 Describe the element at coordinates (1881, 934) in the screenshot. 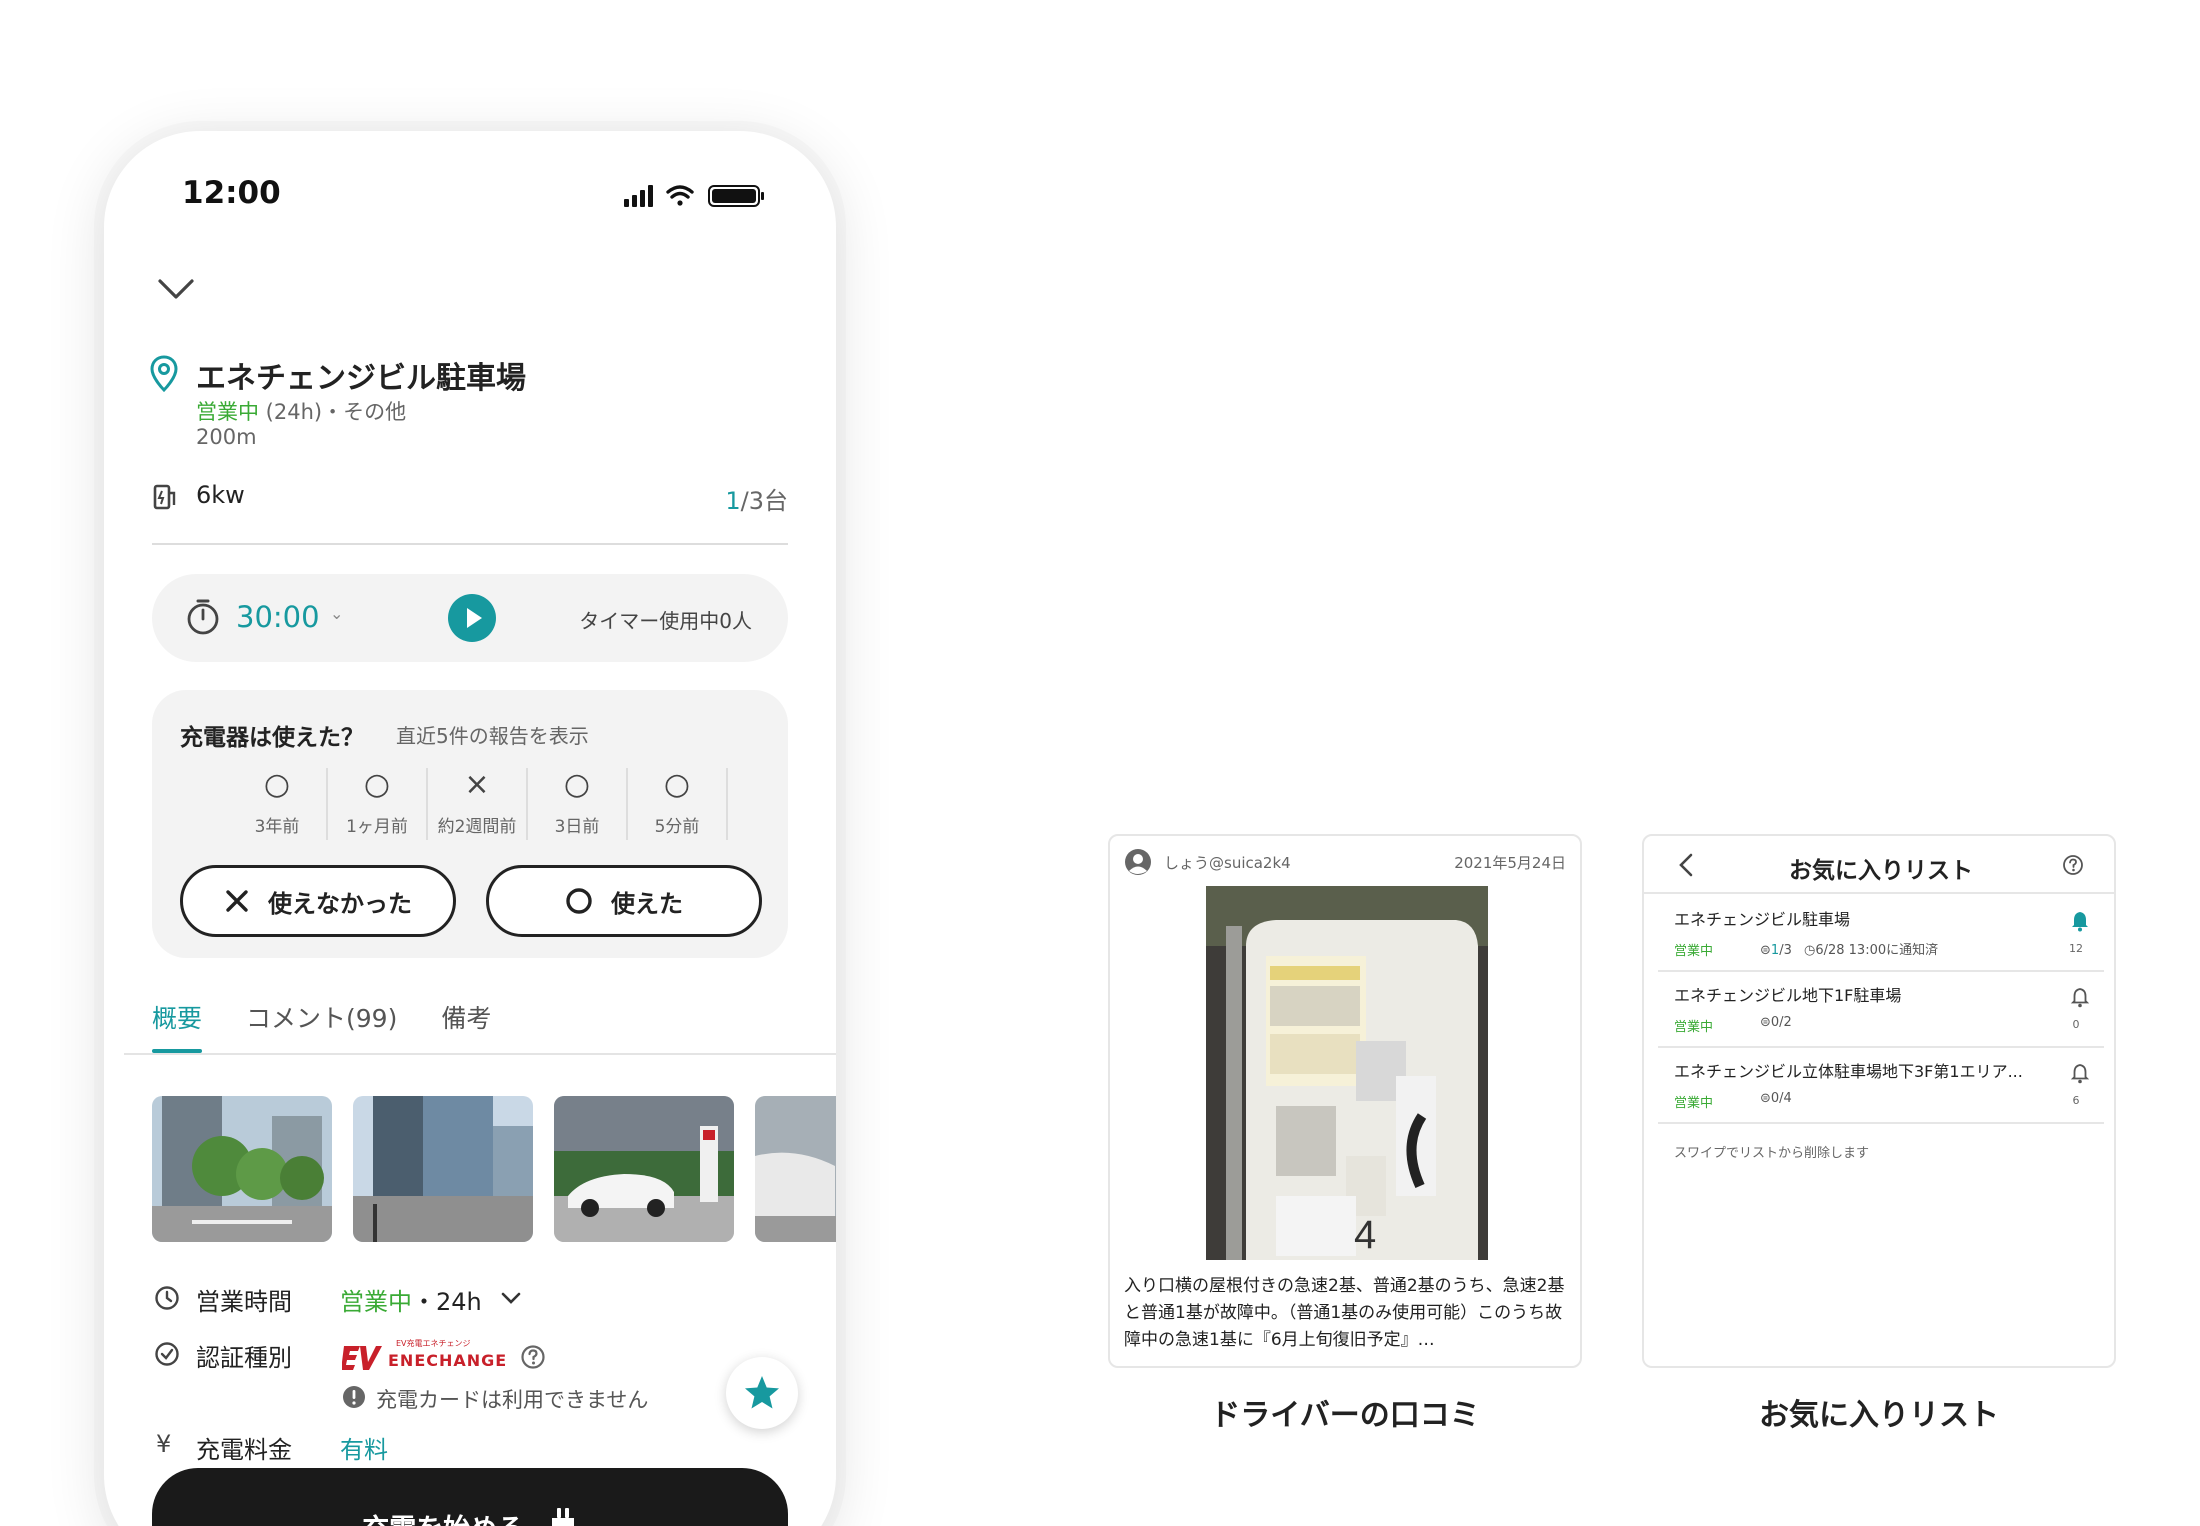

I see `favorite-item: エネチェンジビル駐車場 営業中 ⊜1/3 ◷6/28 13:00に通知済 12` at that location.